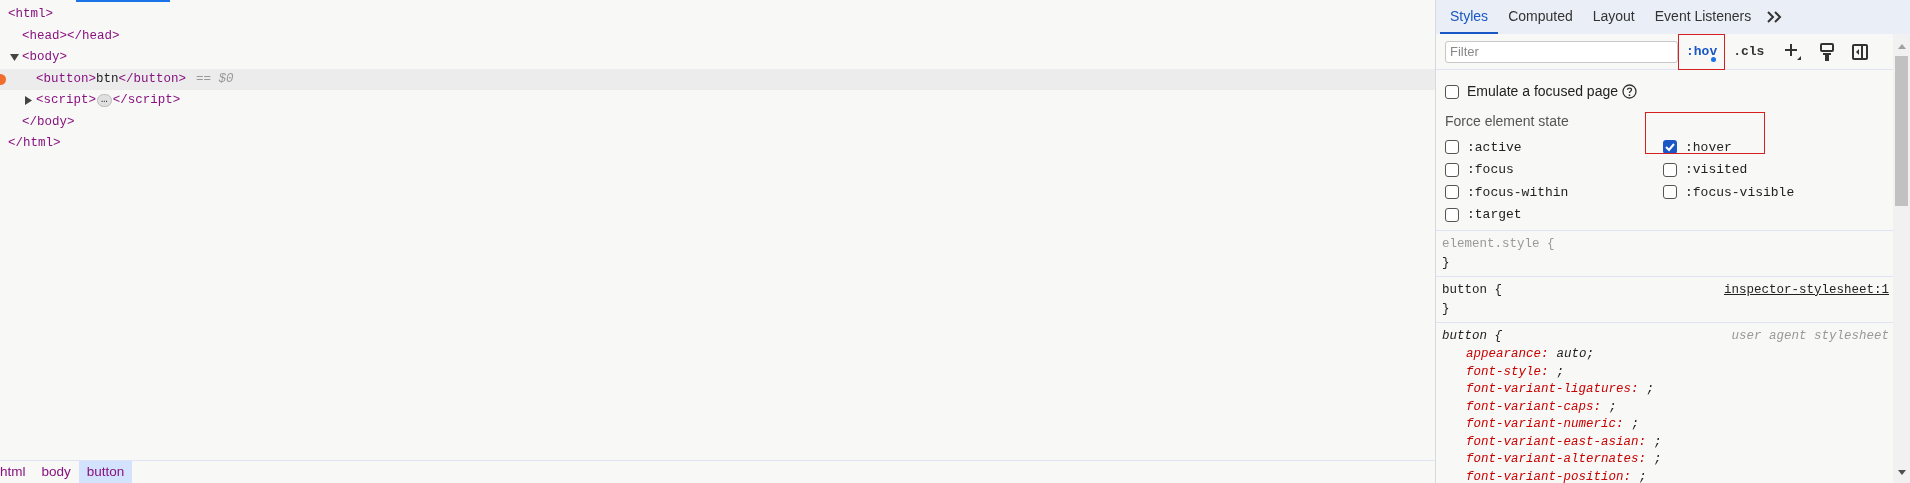 Image resolution: width=1910 pixels, height=483 pixels. What do you see at coordinates (1490, 170) in the screenshot?
I see `state-label: :focus` at bounding box center [1490, 170].